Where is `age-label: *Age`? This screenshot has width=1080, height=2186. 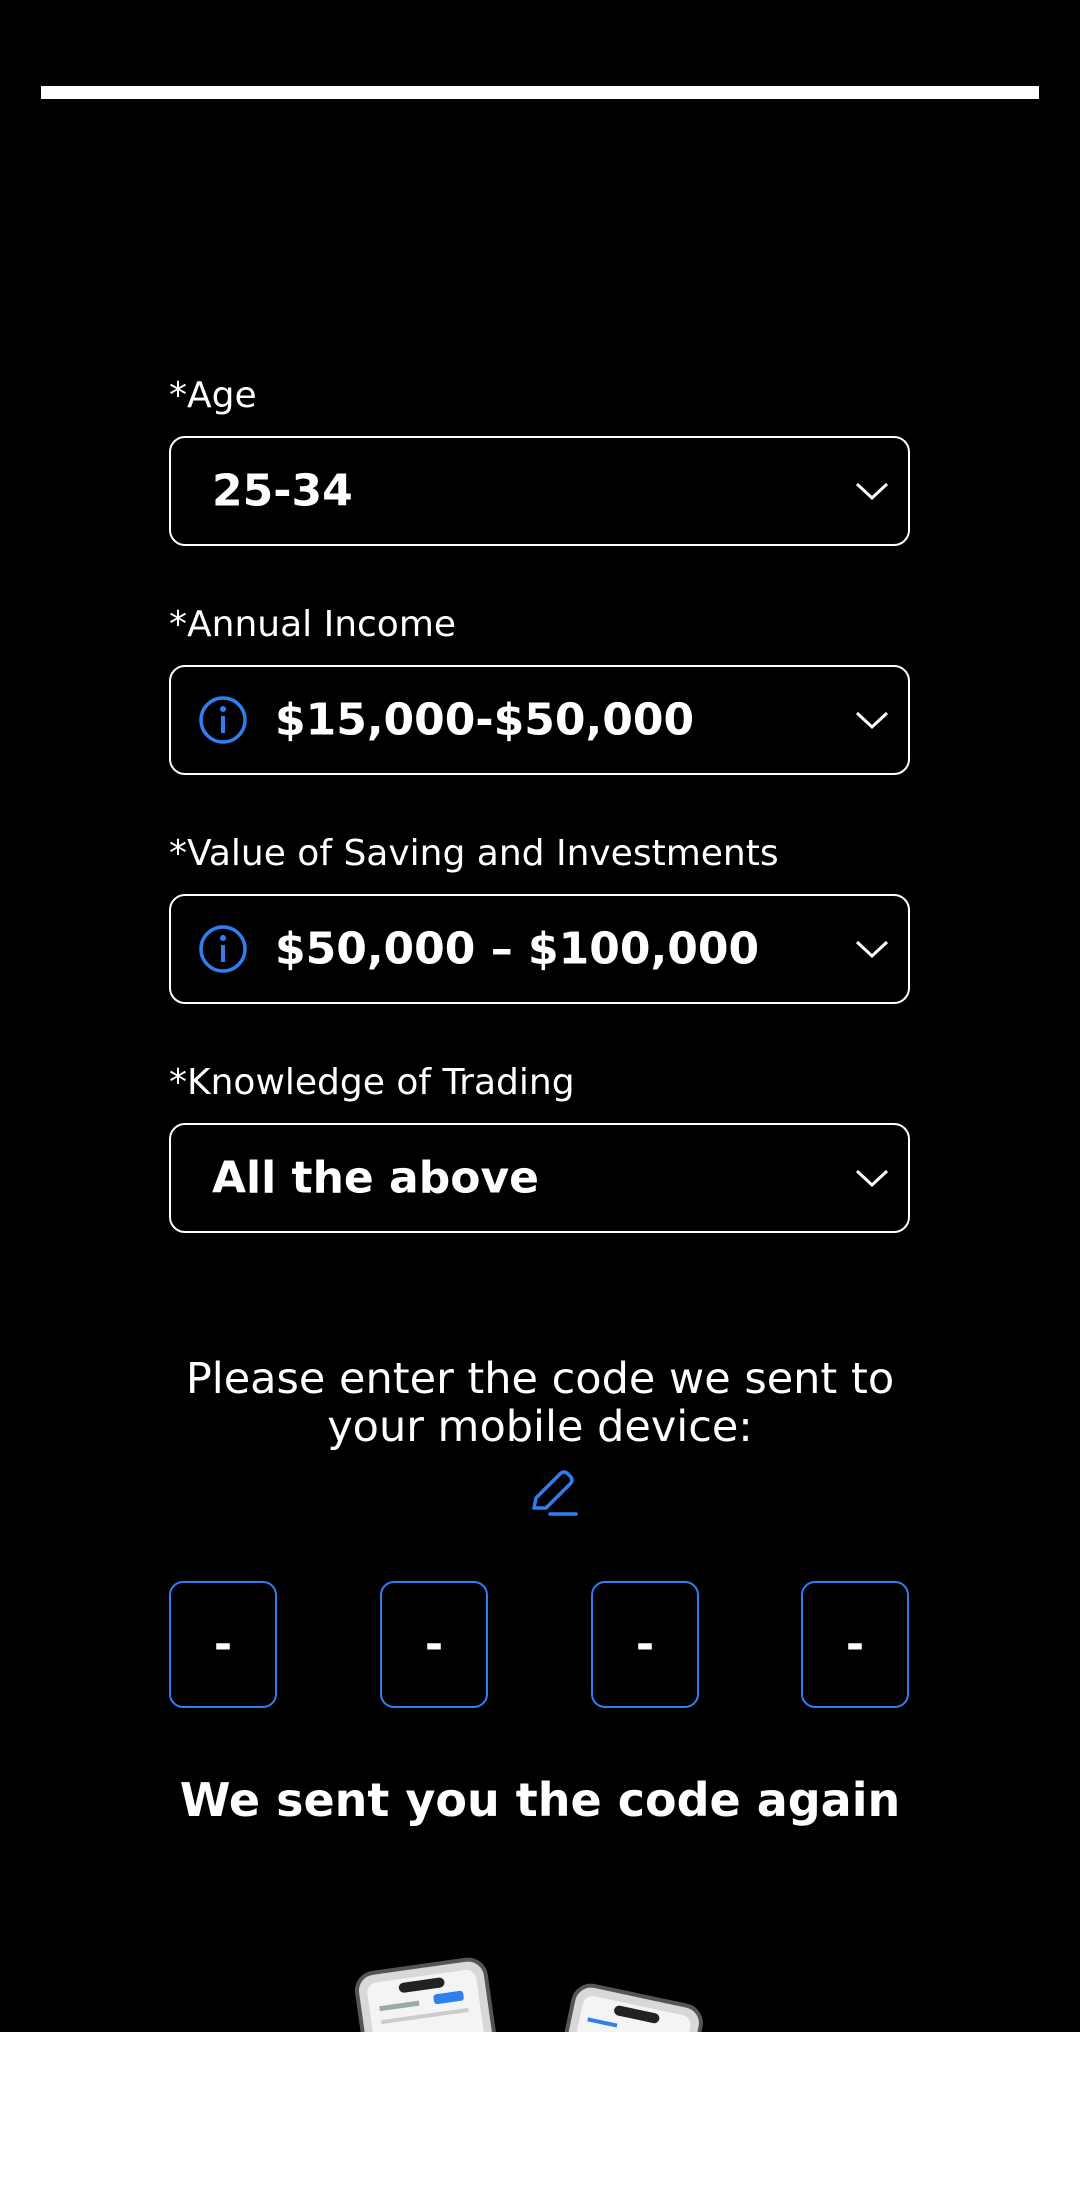 age-label: *Age is located at coordinates (213, 395).